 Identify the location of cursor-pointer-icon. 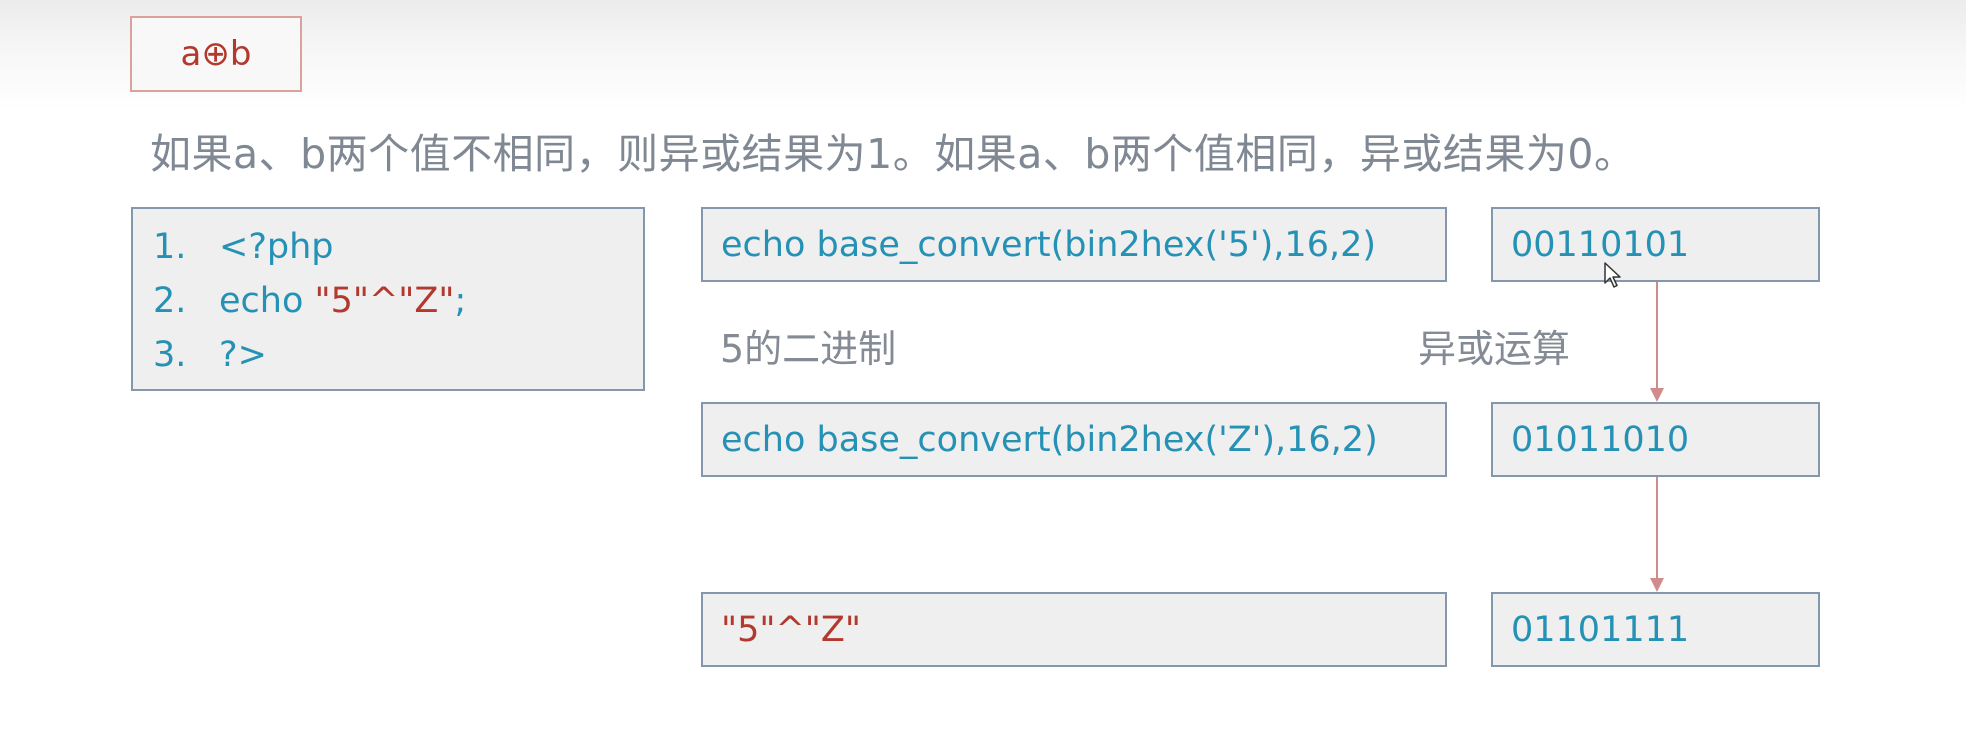
(1612, 275).